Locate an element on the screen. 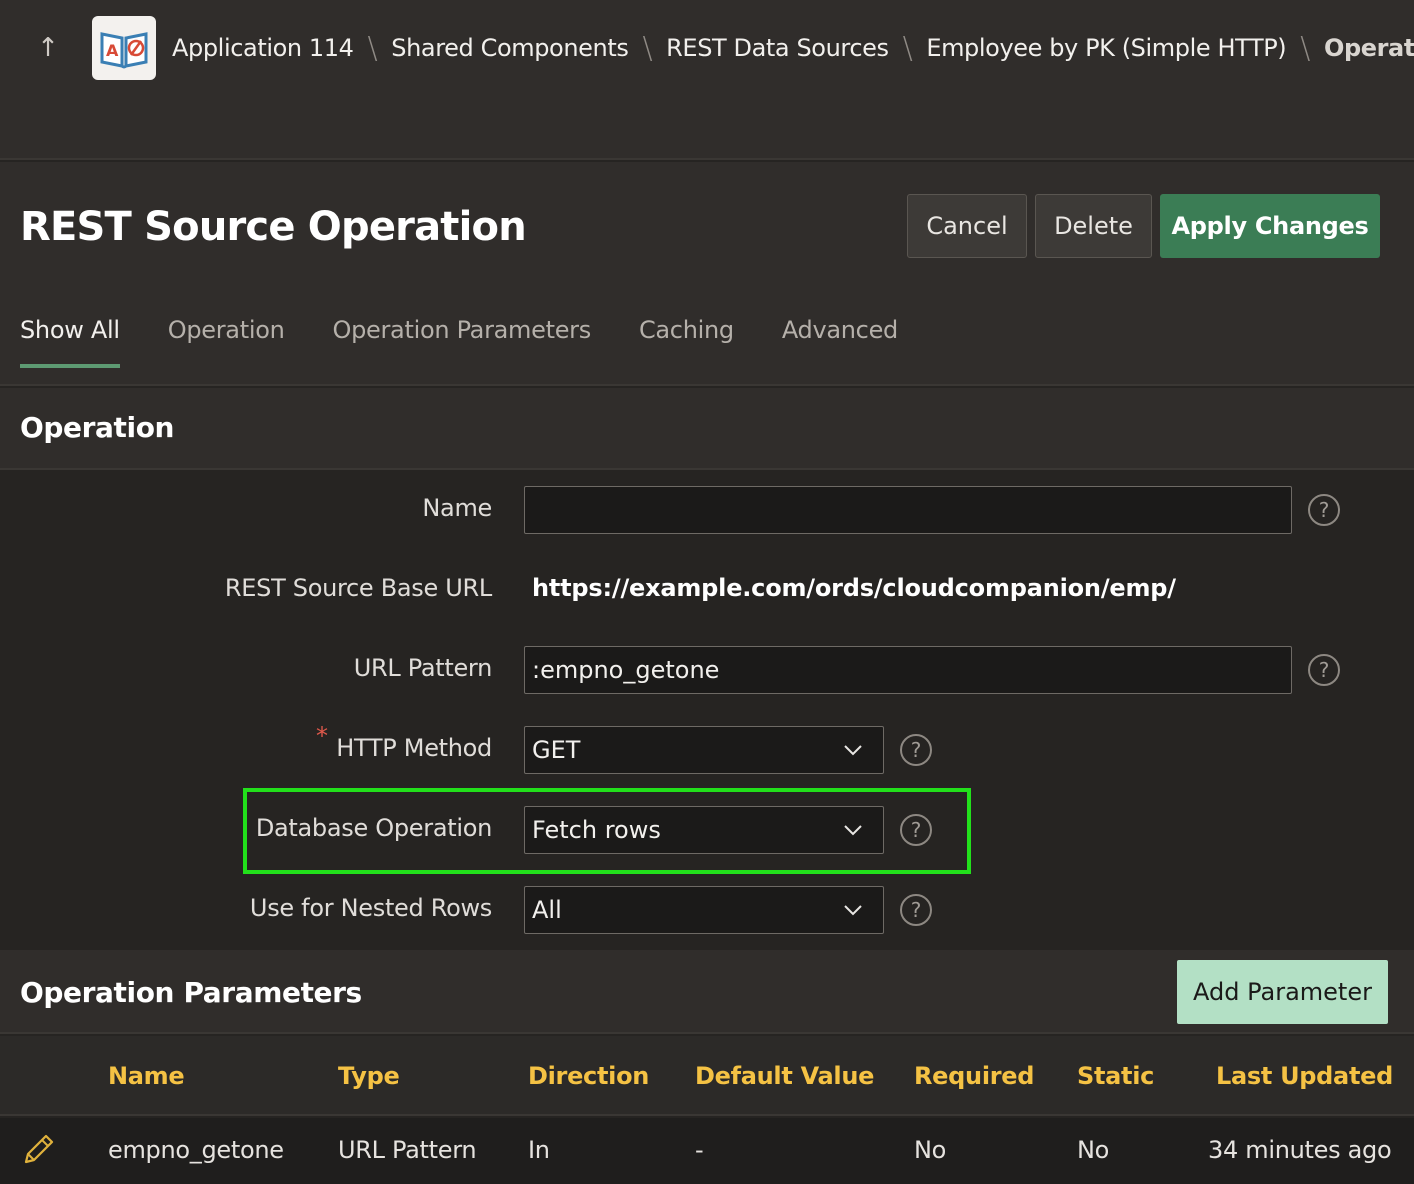 This screenshot has height=1184, width=1414. name-input is located at coordinates (908, 510).